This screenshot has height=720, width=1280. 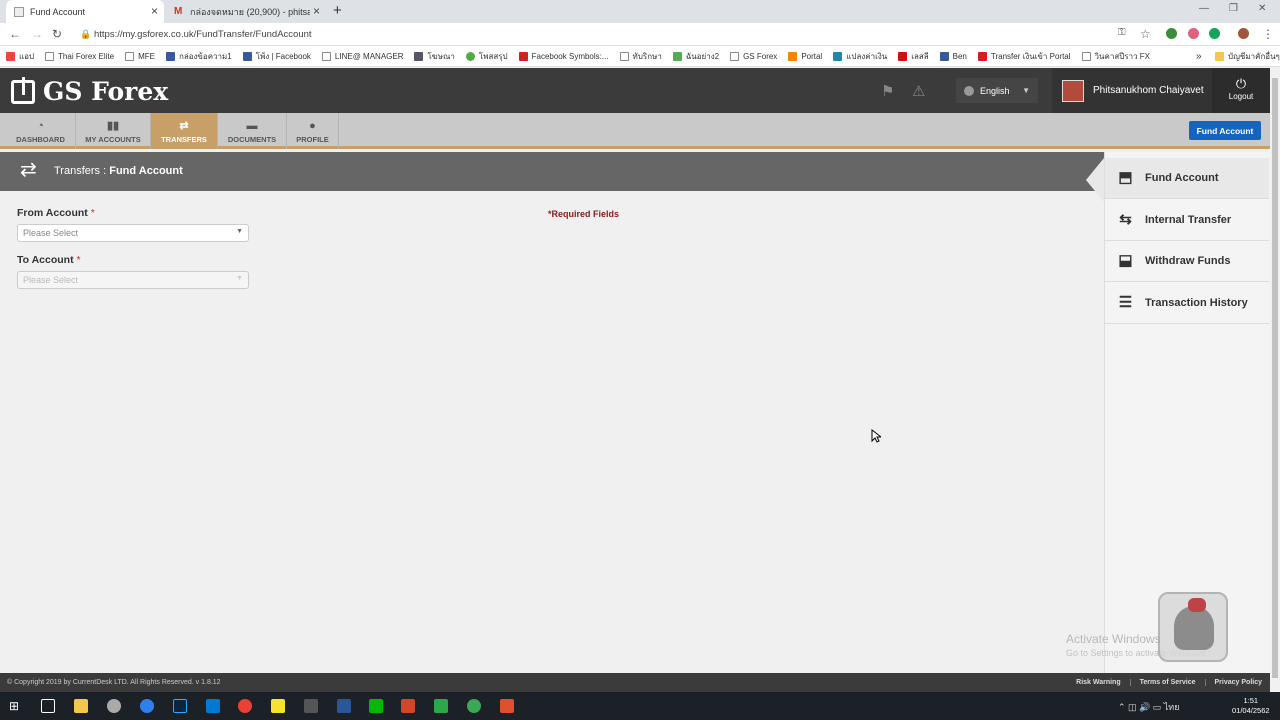 What do you see at coordinates (311, 706) in the screenshot?
I see `calculator-icon` at bounding box center [311, 706].